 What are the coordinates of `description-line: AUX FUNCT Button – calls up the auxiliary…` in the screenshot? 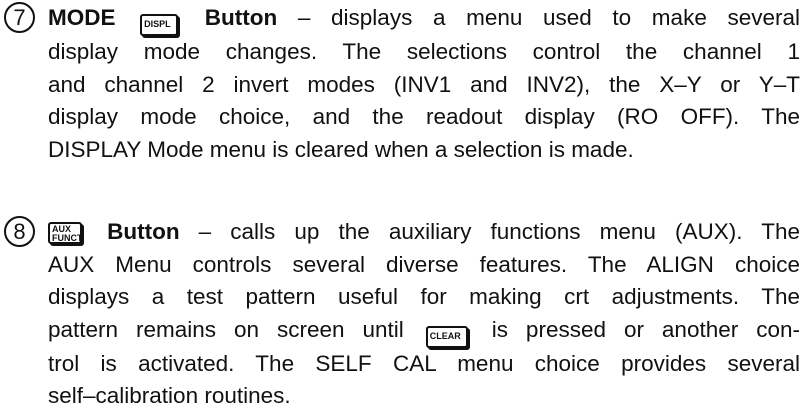 It's located at (424, 232).